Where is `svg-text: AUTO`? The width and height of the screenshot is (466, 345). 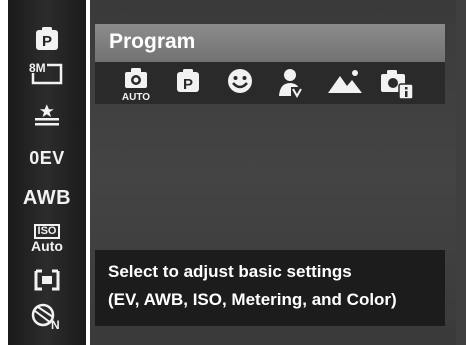 svg-text: AUTO is located at coordinates (136, 97).